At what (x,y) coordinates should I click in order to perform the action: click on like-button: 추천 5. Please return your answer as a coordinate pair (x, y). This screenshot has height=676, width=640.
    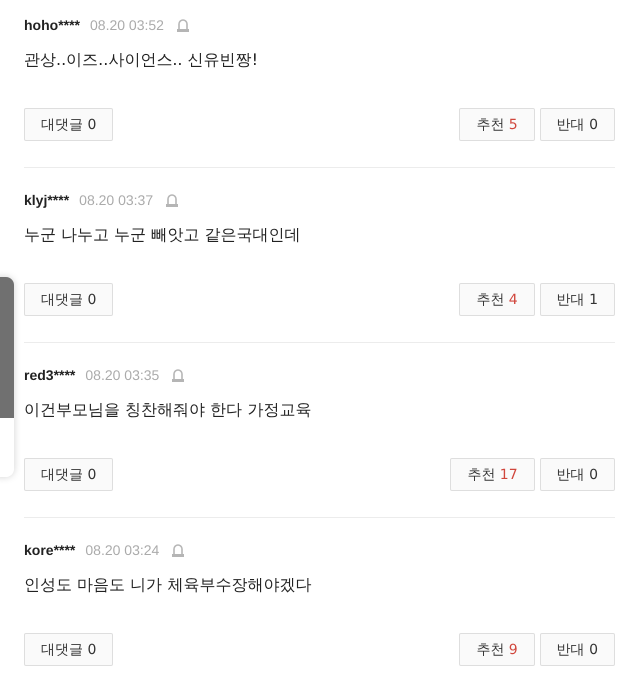
    Looking at the image, I should click on (497, 124).